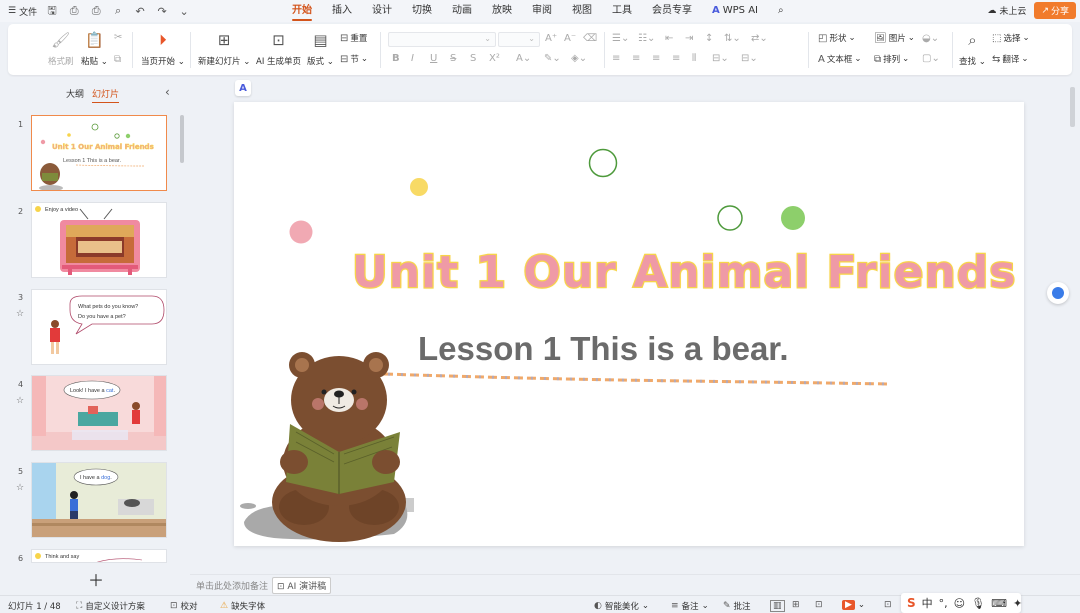  What do you see at coordinates (494, 58) in the screenshot?
I see `superscript-icon: X²` at bounding box center [494, 58].